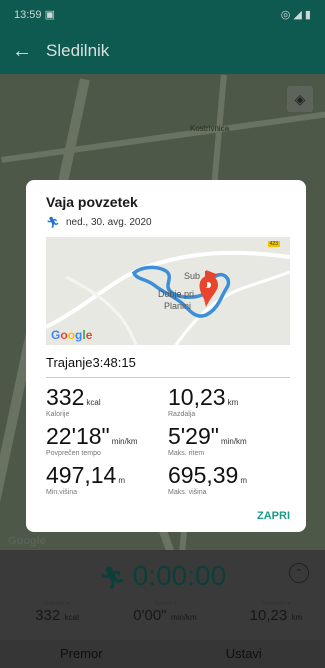 The image size is (325, 668). What do you see at coordinates (81, 654) in the screenshot?
I see `pause-button: Premor` at bounding box center [81, 654].